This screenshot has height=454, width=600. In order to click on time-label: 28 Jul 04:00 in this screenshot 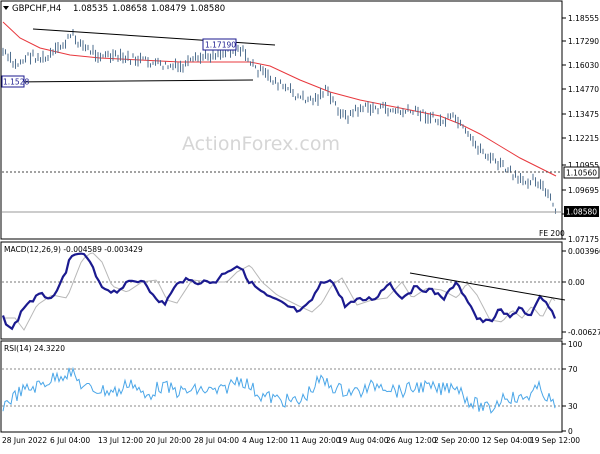, I will do `click(216, 440)`.